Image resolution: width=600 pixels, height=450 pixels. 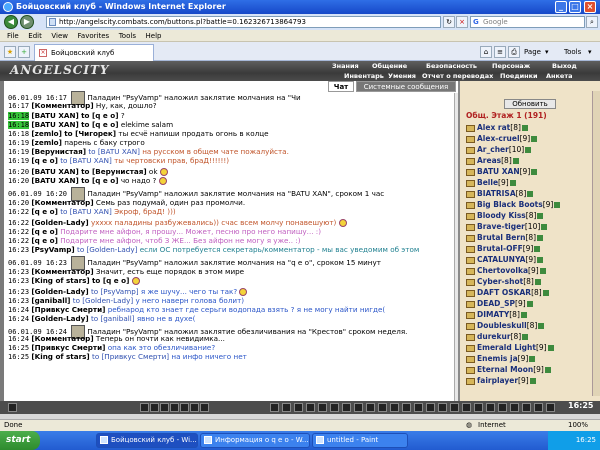 I want to click on add-favorite-icon: +, so click(x=24, y=52).